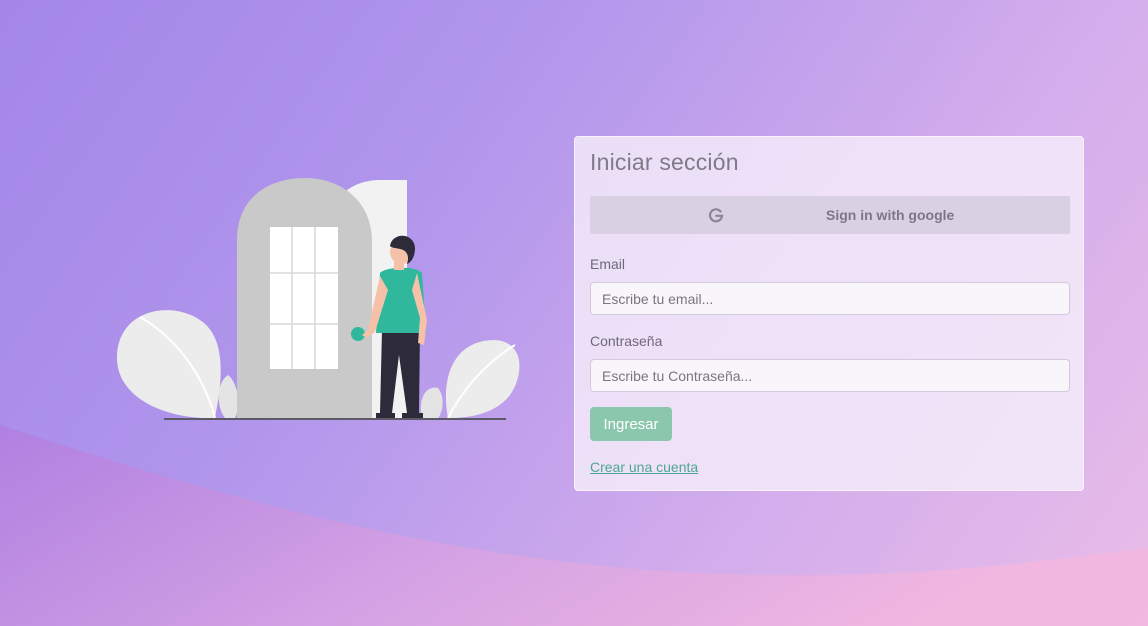 The width and height of the screenshot is (1148, 626). Describe the element at coordinates (304, 298) in the screenshot. I see `door-window` at that location.